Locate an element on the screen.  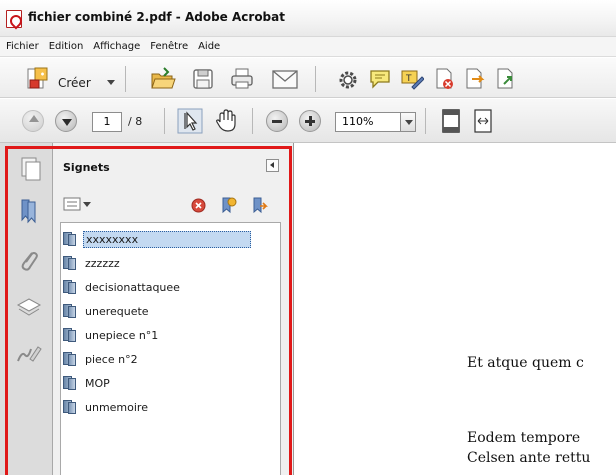
create-label: Créer is located at coordinates (74, 83).